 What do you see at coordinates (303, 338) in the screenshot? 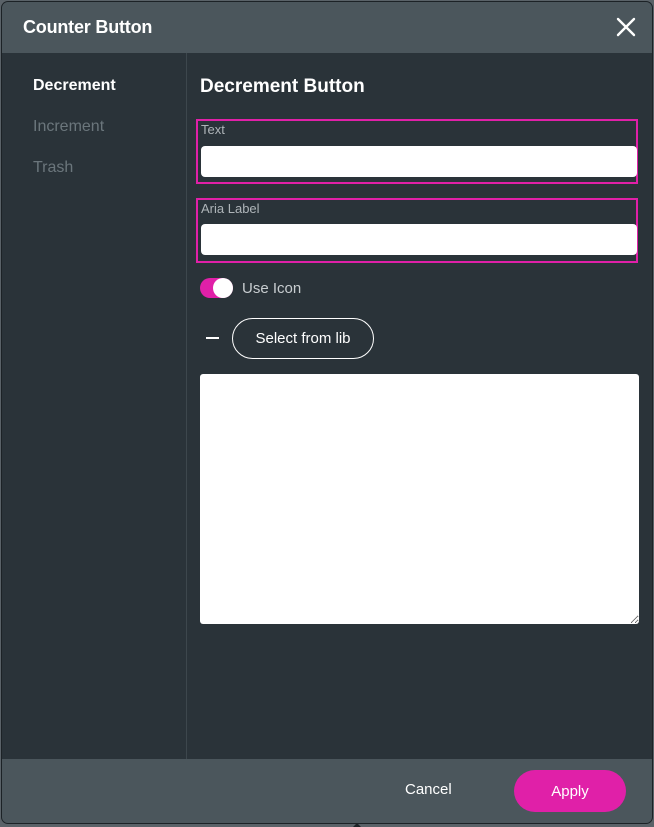
I see `select-from-lib-button: Select from lib` at bounding box center [303, 338].